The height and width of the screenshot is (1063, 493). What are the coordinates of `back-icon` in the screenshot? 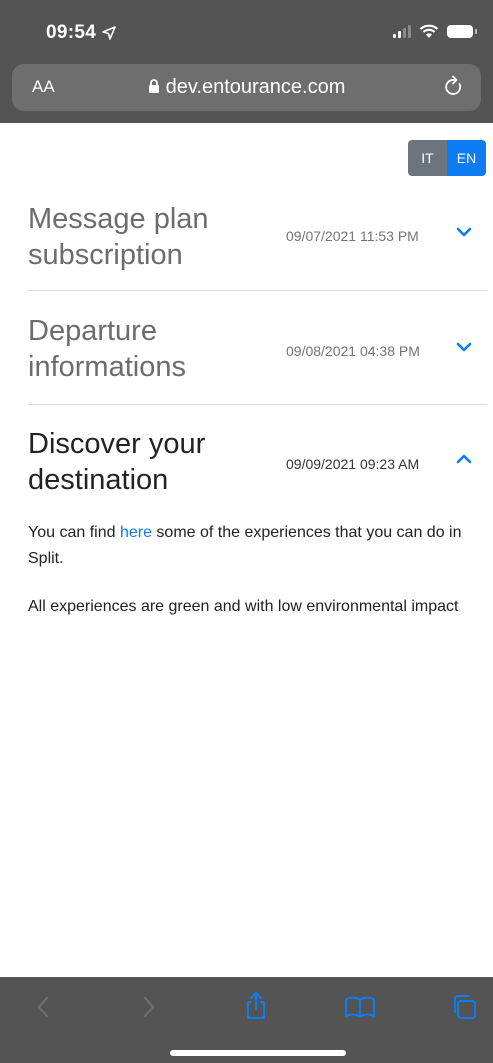 It's located at (43, 1007).